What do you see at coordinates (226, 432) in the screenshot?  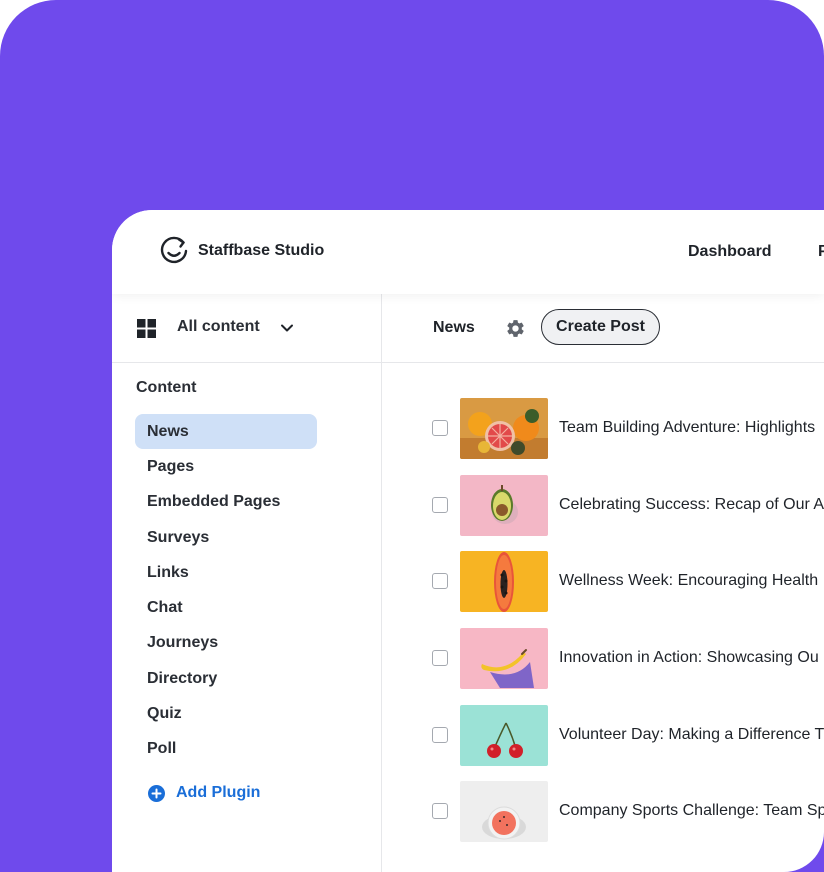 I see `sidebar-item-news: News` at bounding box center [226, 432].